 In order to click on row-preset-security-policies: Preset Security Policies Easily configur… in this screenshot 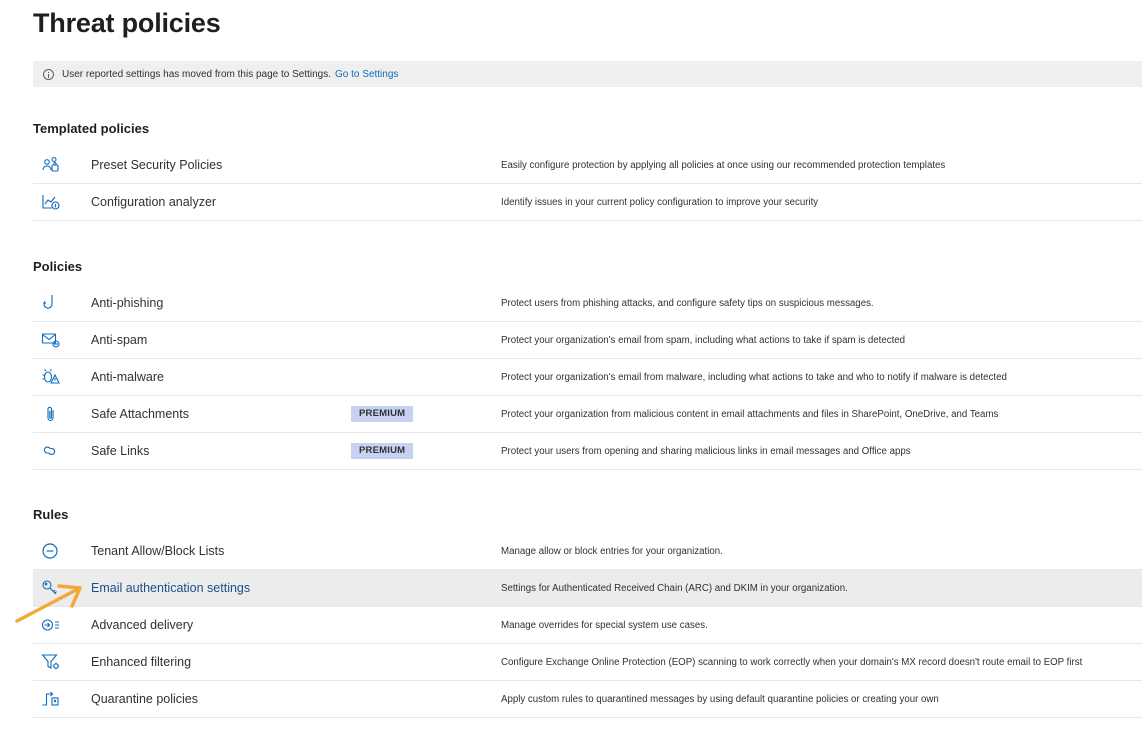, I will do `click(587, 165)`.